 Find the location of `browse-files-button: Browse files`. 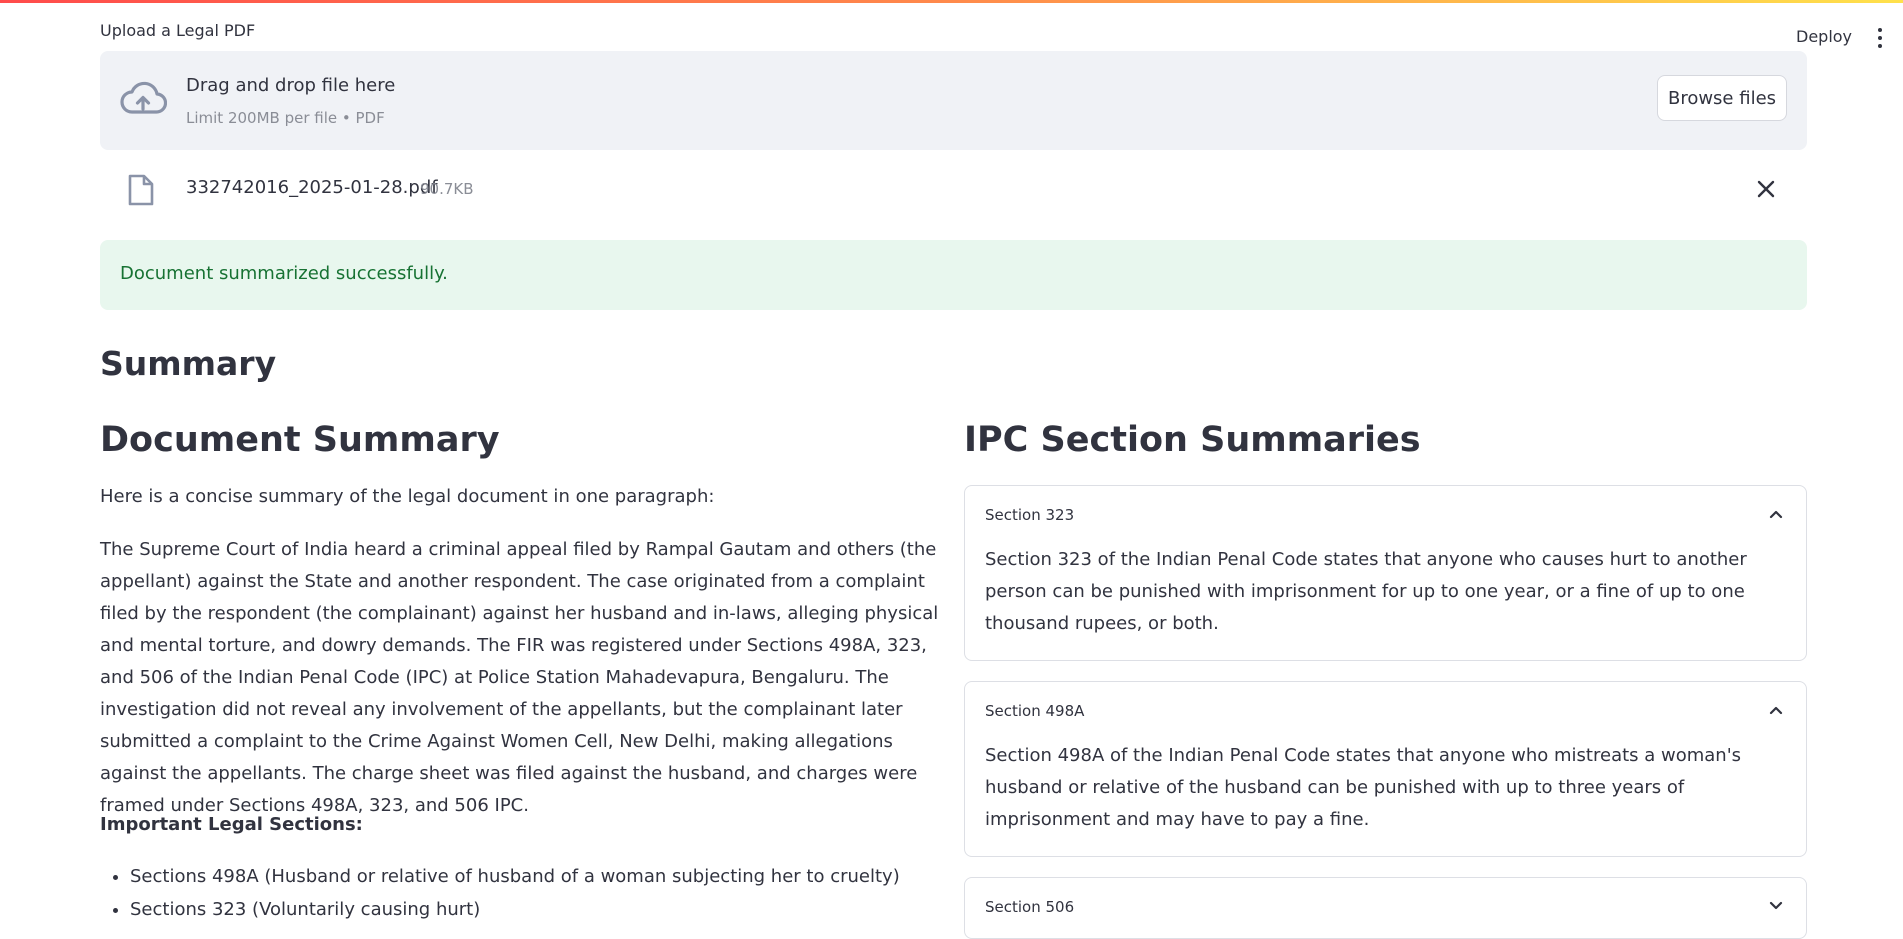

browse-files-button: Browse files is located at coordinates (1722, 98).